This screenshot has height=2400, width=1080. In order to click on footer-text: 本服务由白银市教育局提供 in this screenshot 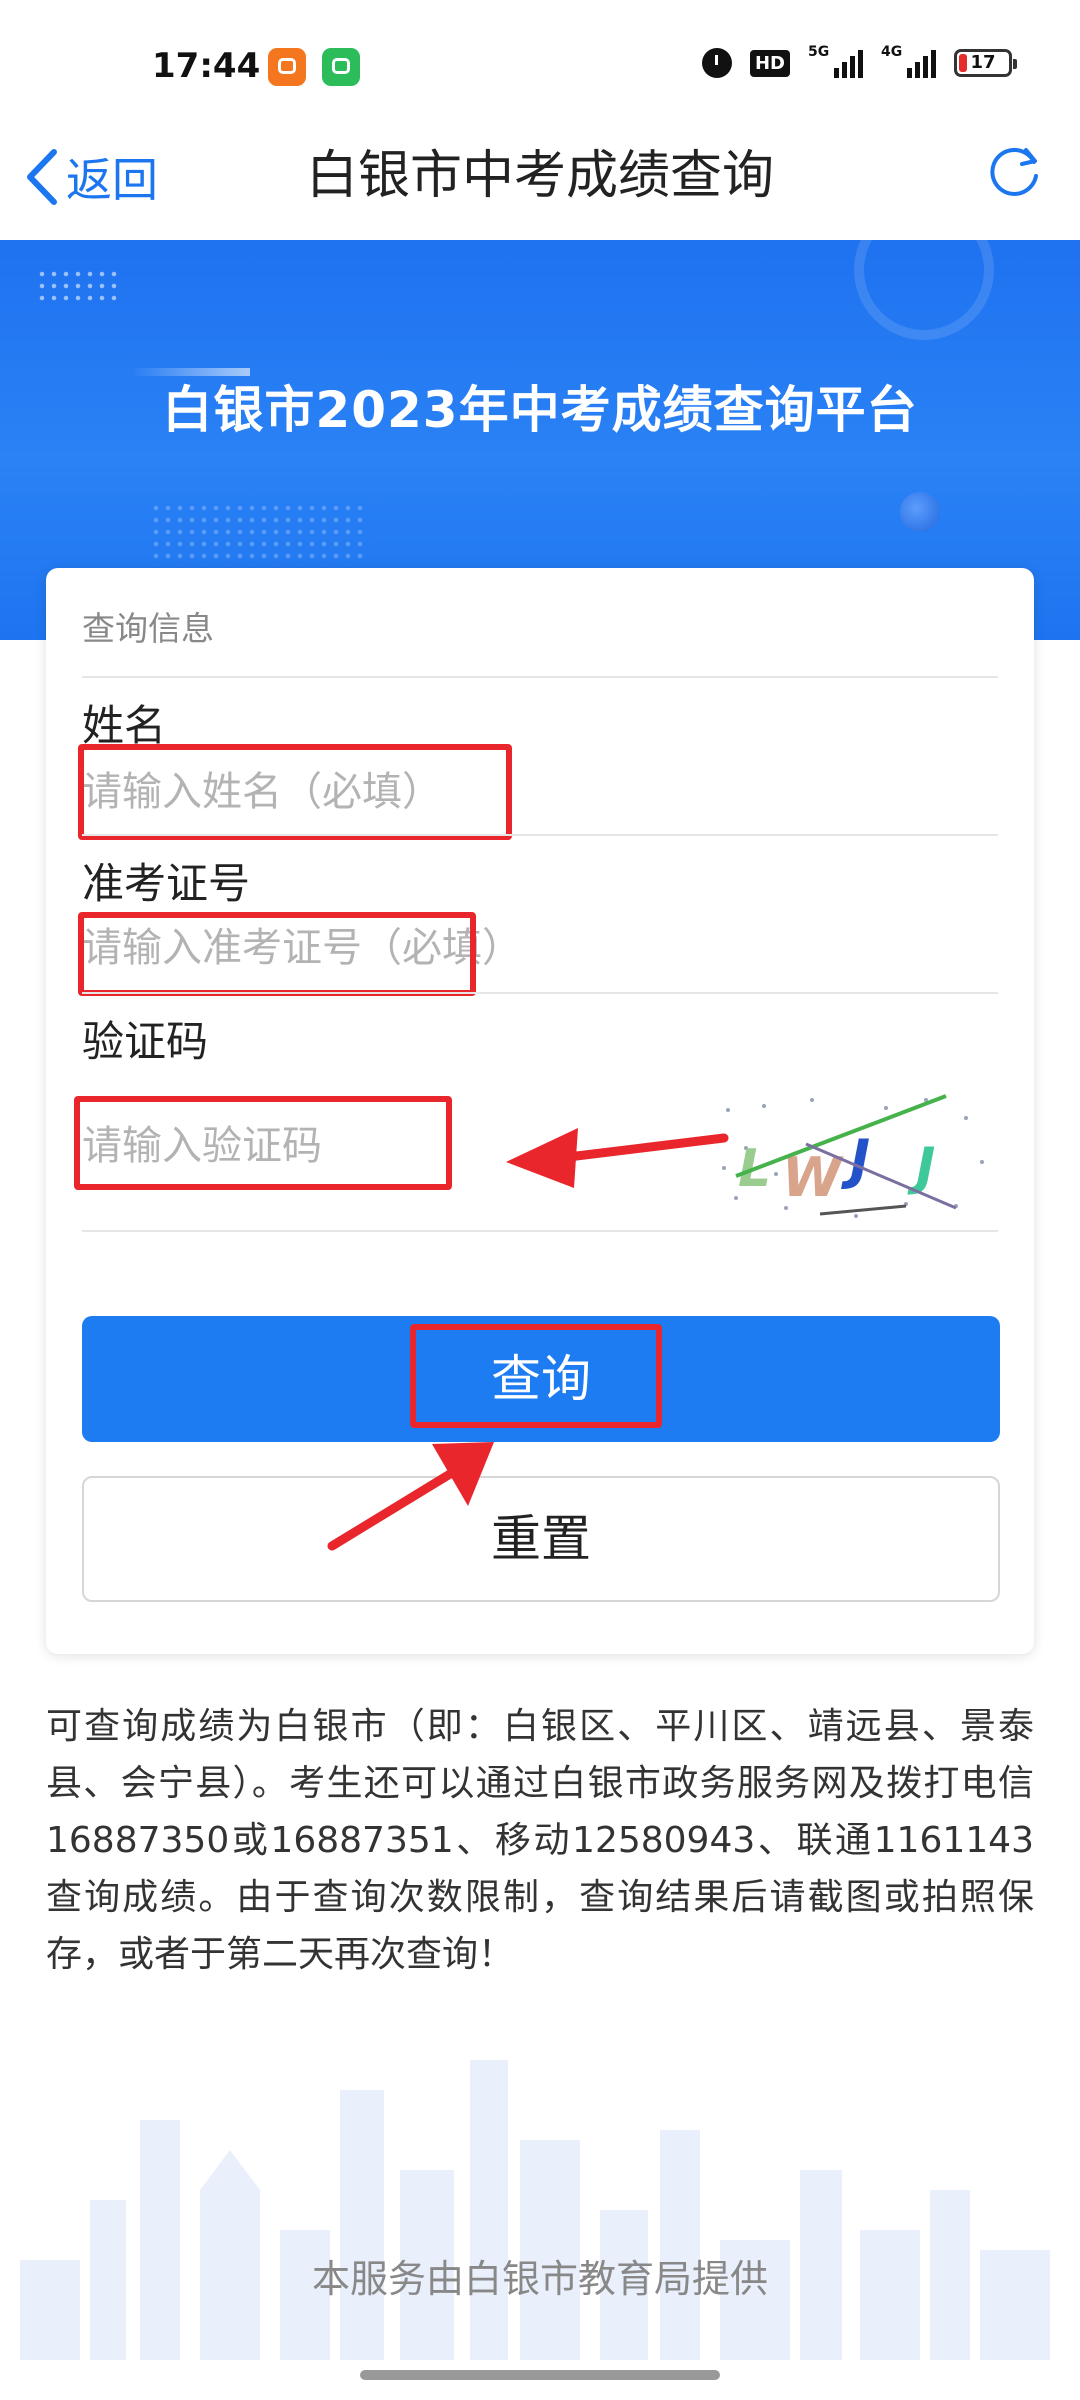, I will do `click(539, 2279)`.